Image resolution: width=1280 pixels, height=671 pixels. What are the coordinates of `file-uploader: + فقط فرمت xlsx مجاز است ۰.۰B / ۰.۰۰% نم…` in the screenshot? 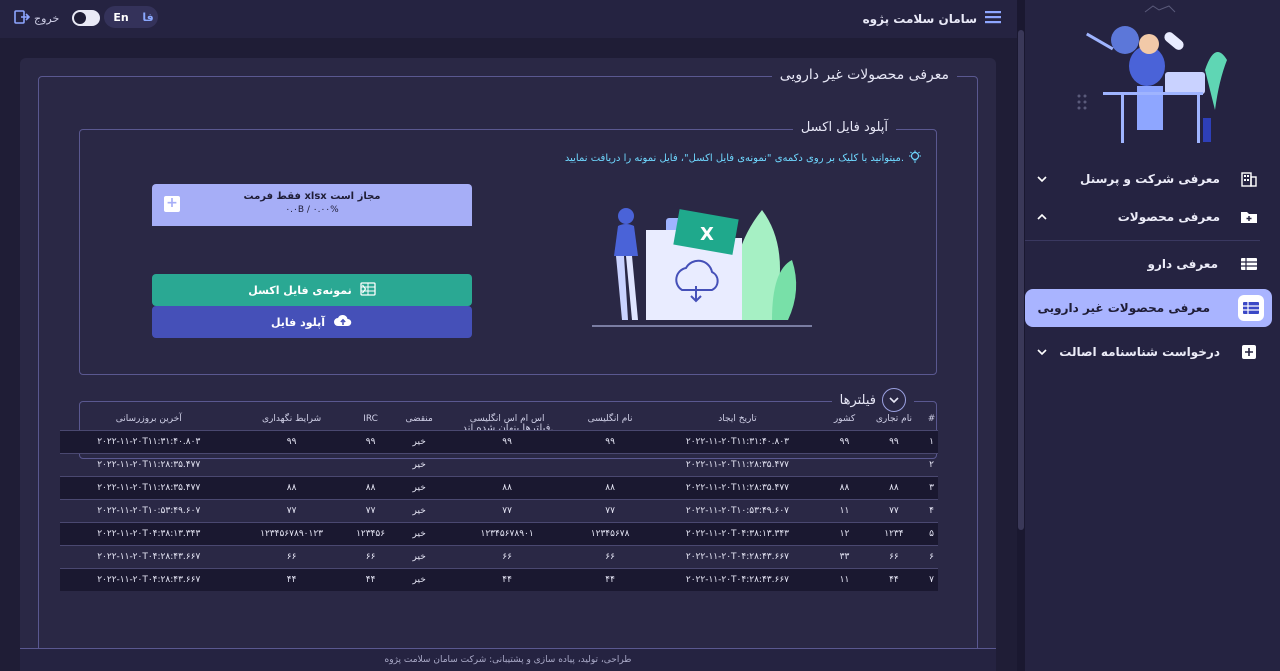 It's located at (312, 261).